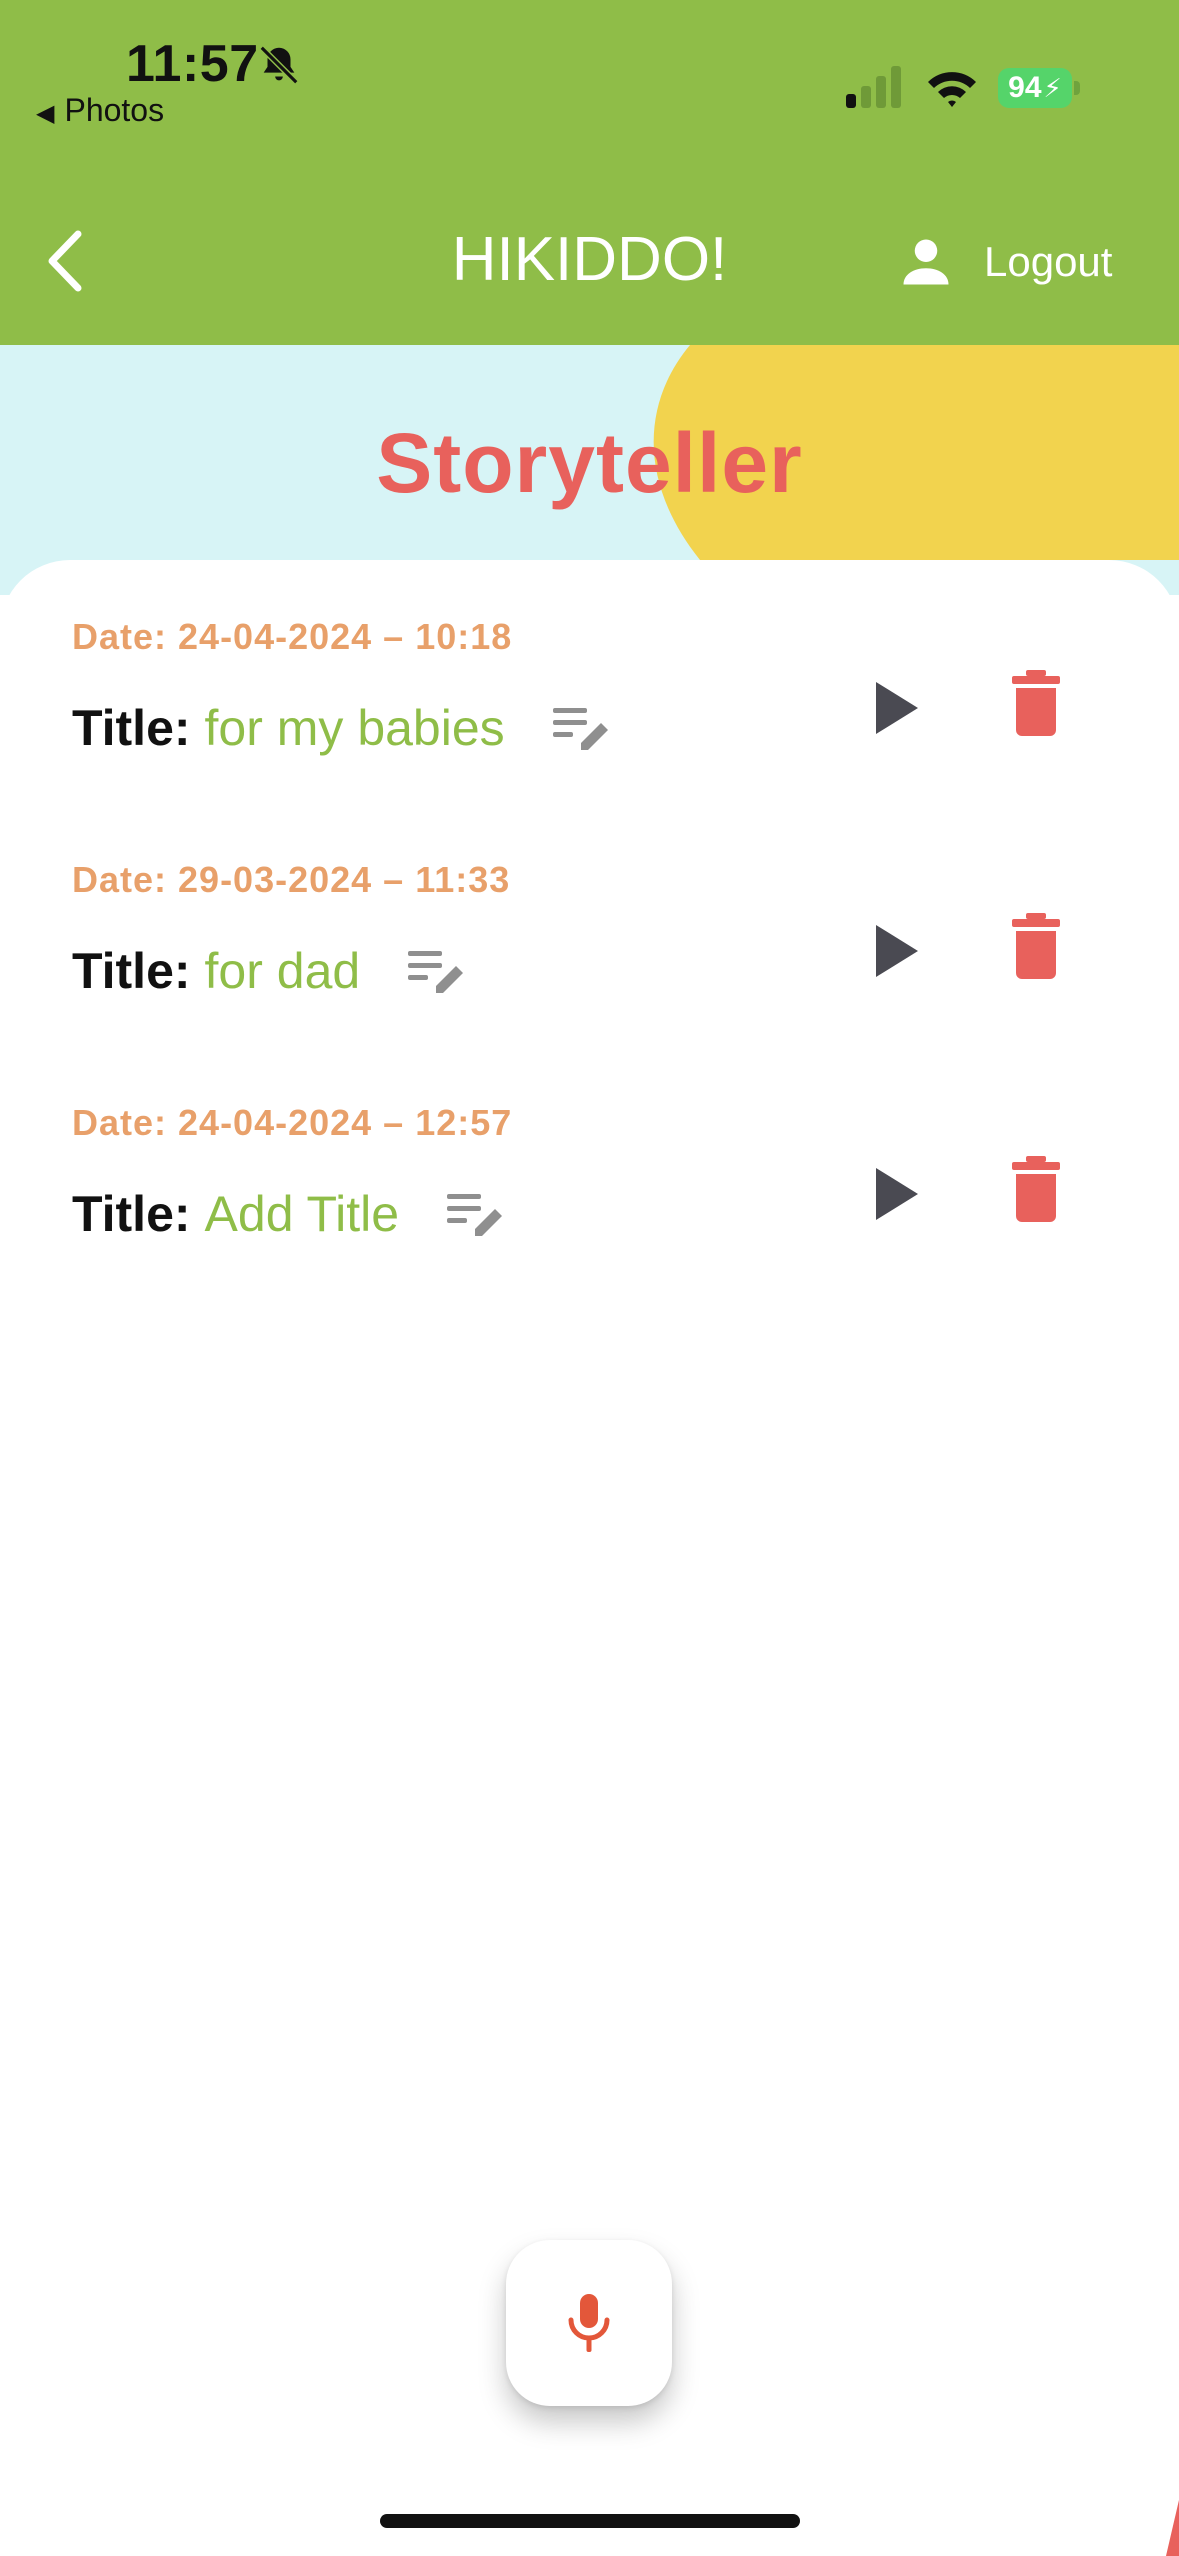 The height and width of the screenshot is (2556, 1179). I want to click on bell-slash-icon, so click(279, 65).